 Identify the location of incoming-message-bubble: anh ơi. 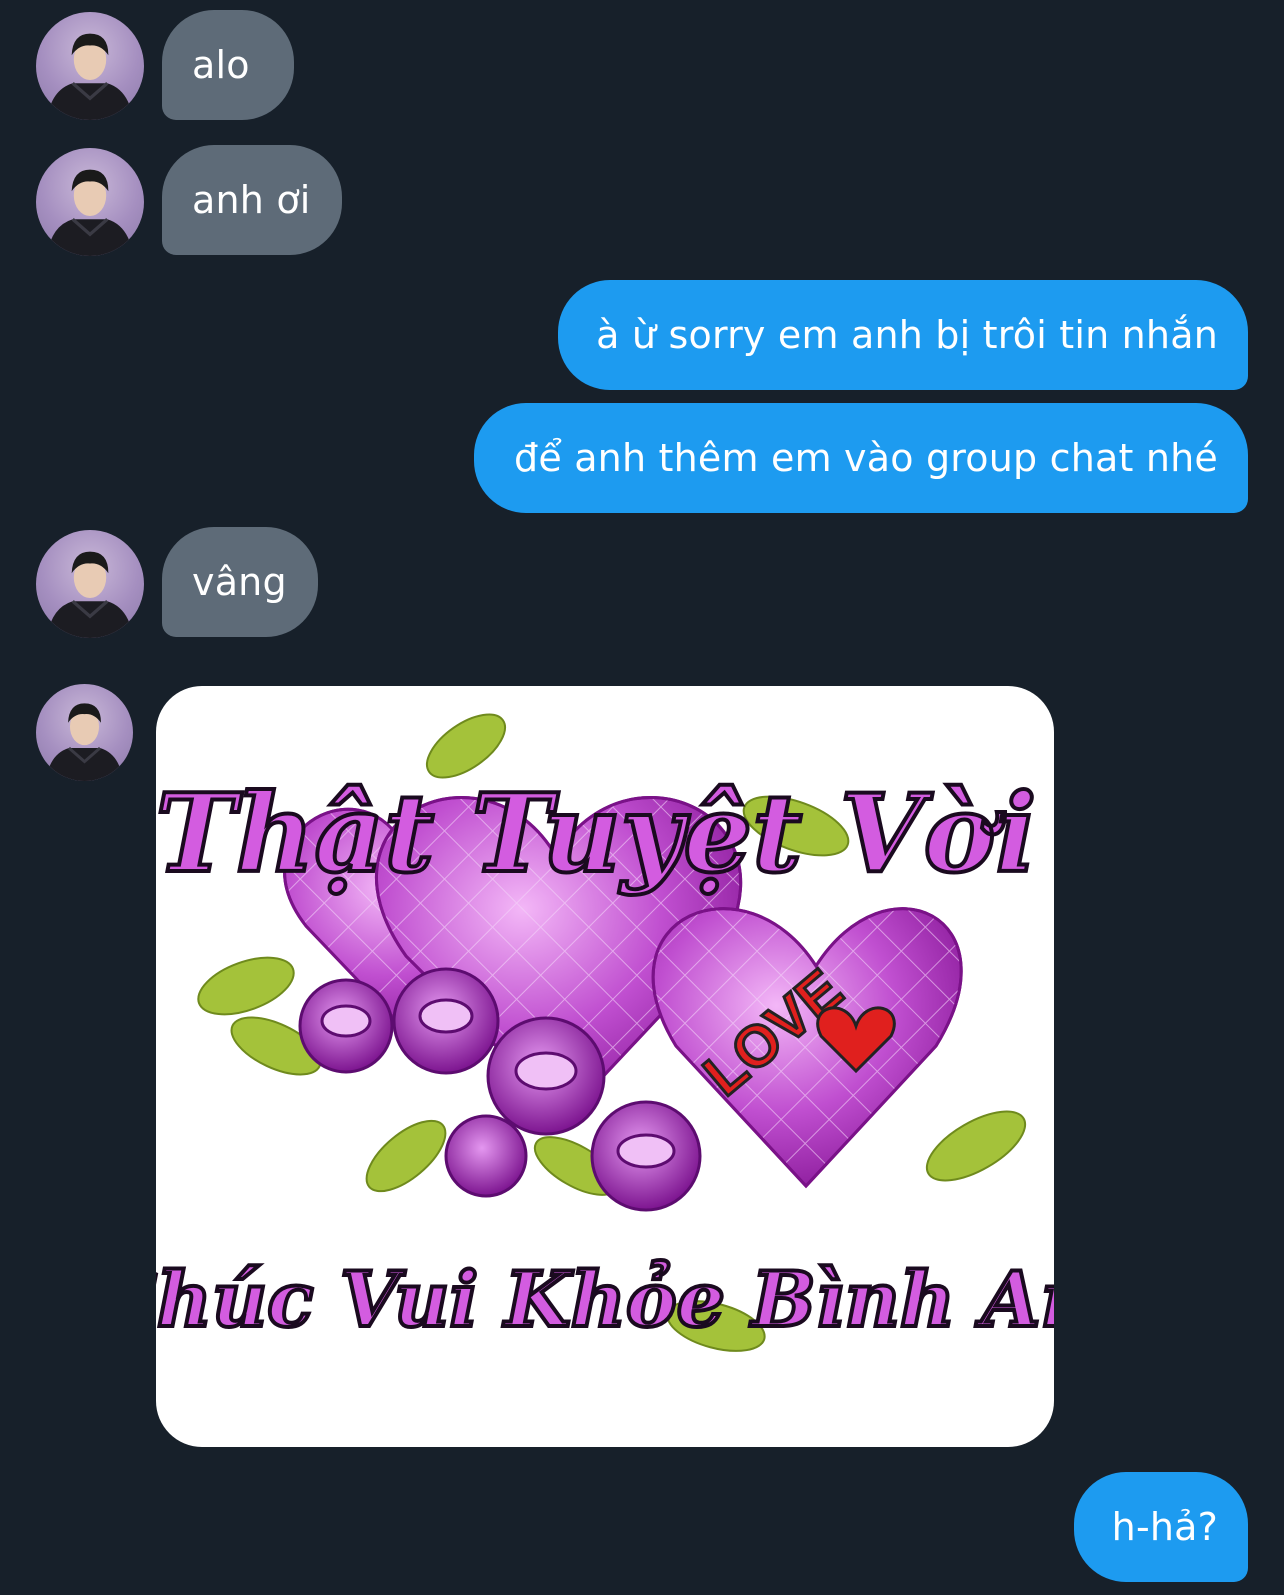
(252, 200).